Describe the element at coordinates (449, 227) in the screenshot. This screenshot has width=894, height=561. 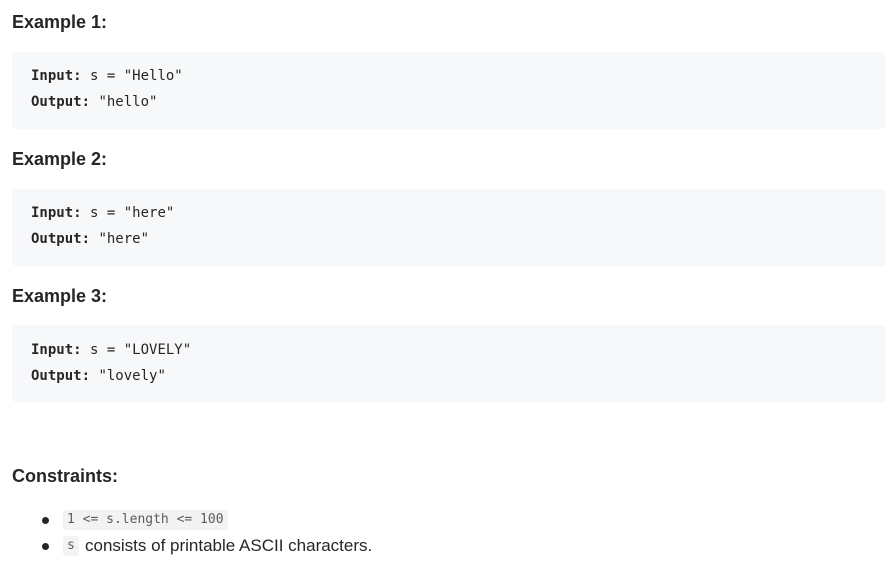
I see `example-2-code-block: Input: s = "here" Output: "here"` at that location.